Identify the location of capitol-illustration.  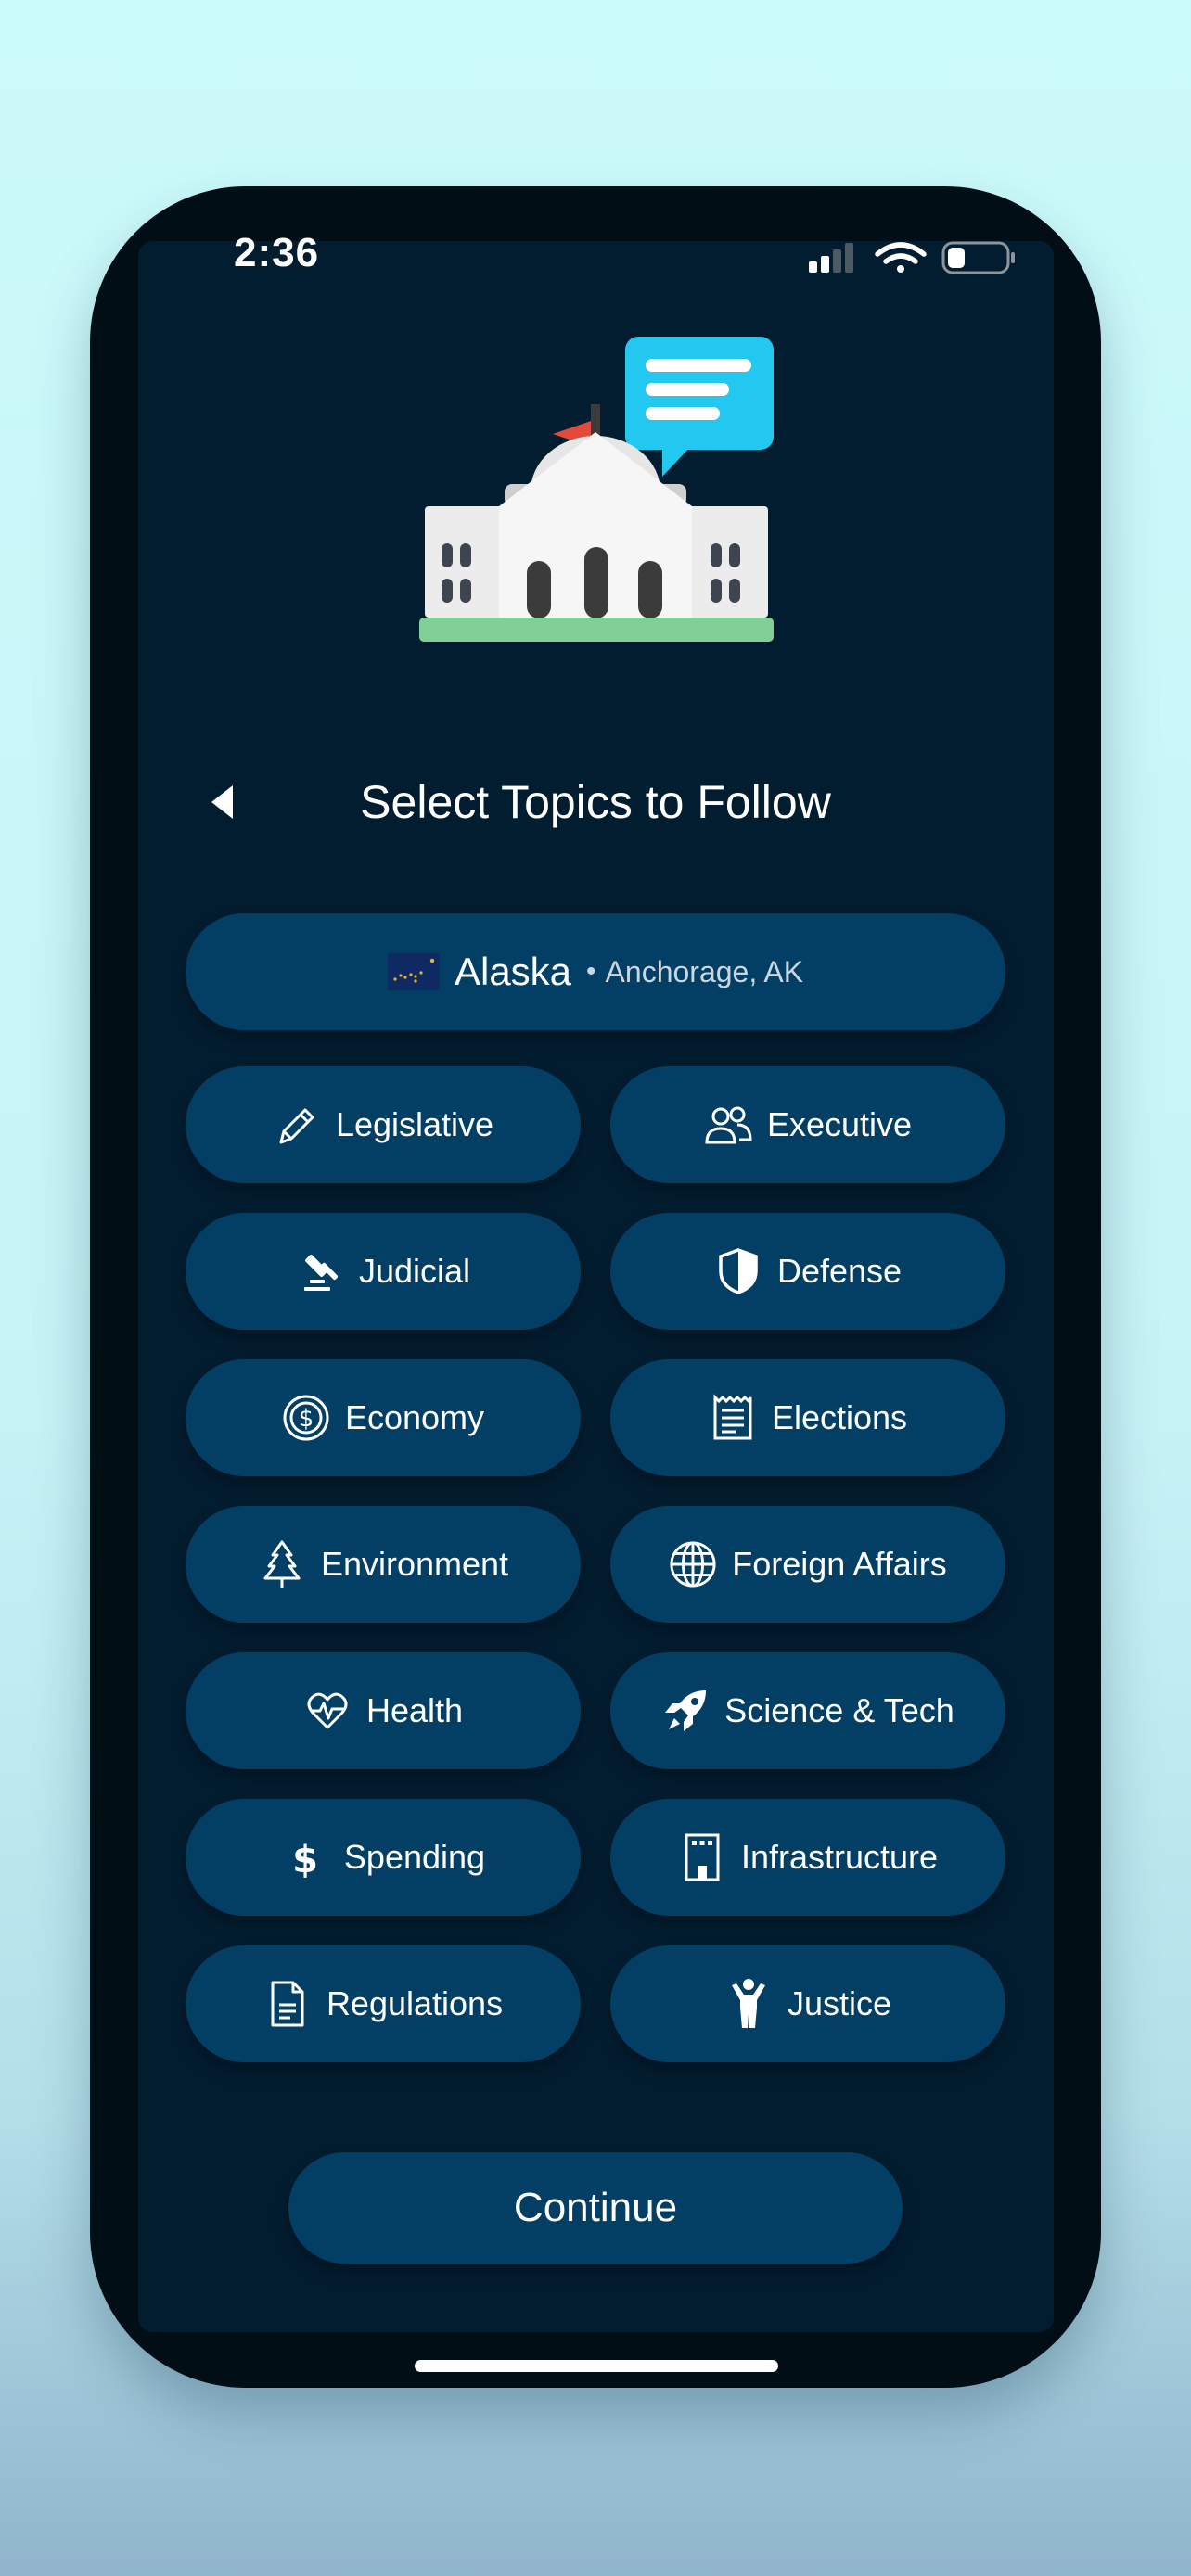
(597, 489).